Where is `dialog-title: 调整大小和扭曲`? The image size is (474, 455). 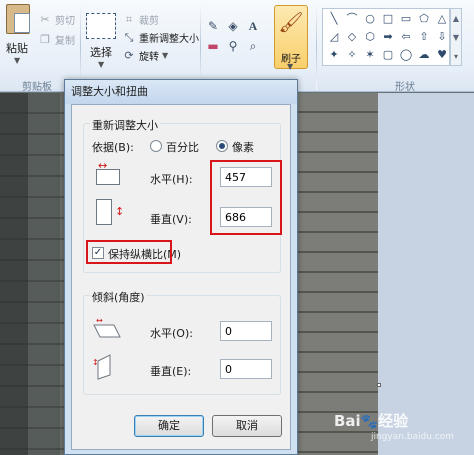 dialog-title: 调整大小和扭曲 is located at coordinates (181, 92).